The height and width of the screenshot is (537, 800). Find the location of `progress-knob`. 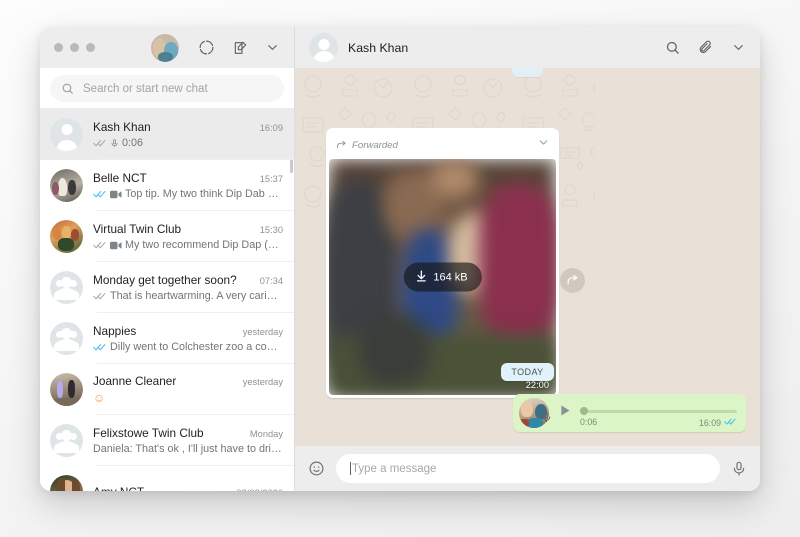

progress-knob is located at coordinates (584, 411).